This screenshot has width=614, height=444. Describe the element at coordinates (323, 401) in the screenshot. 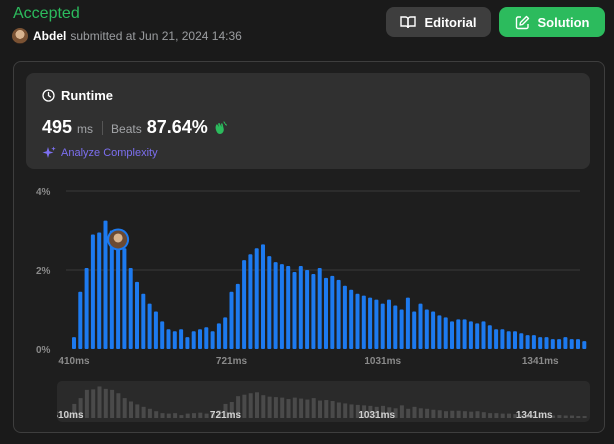

I see `chart-range-navigator: 410ms 721ms 1031ms 1341ms` at that location.